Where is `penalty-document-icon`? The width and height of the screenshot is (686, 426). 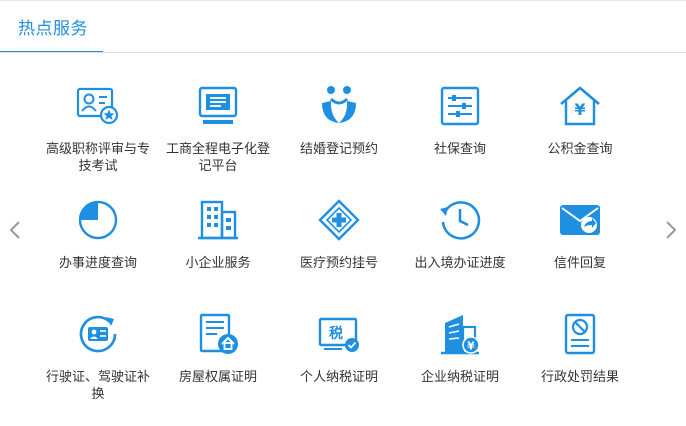 penalty-document-icon is located at coordinates (580, 334).